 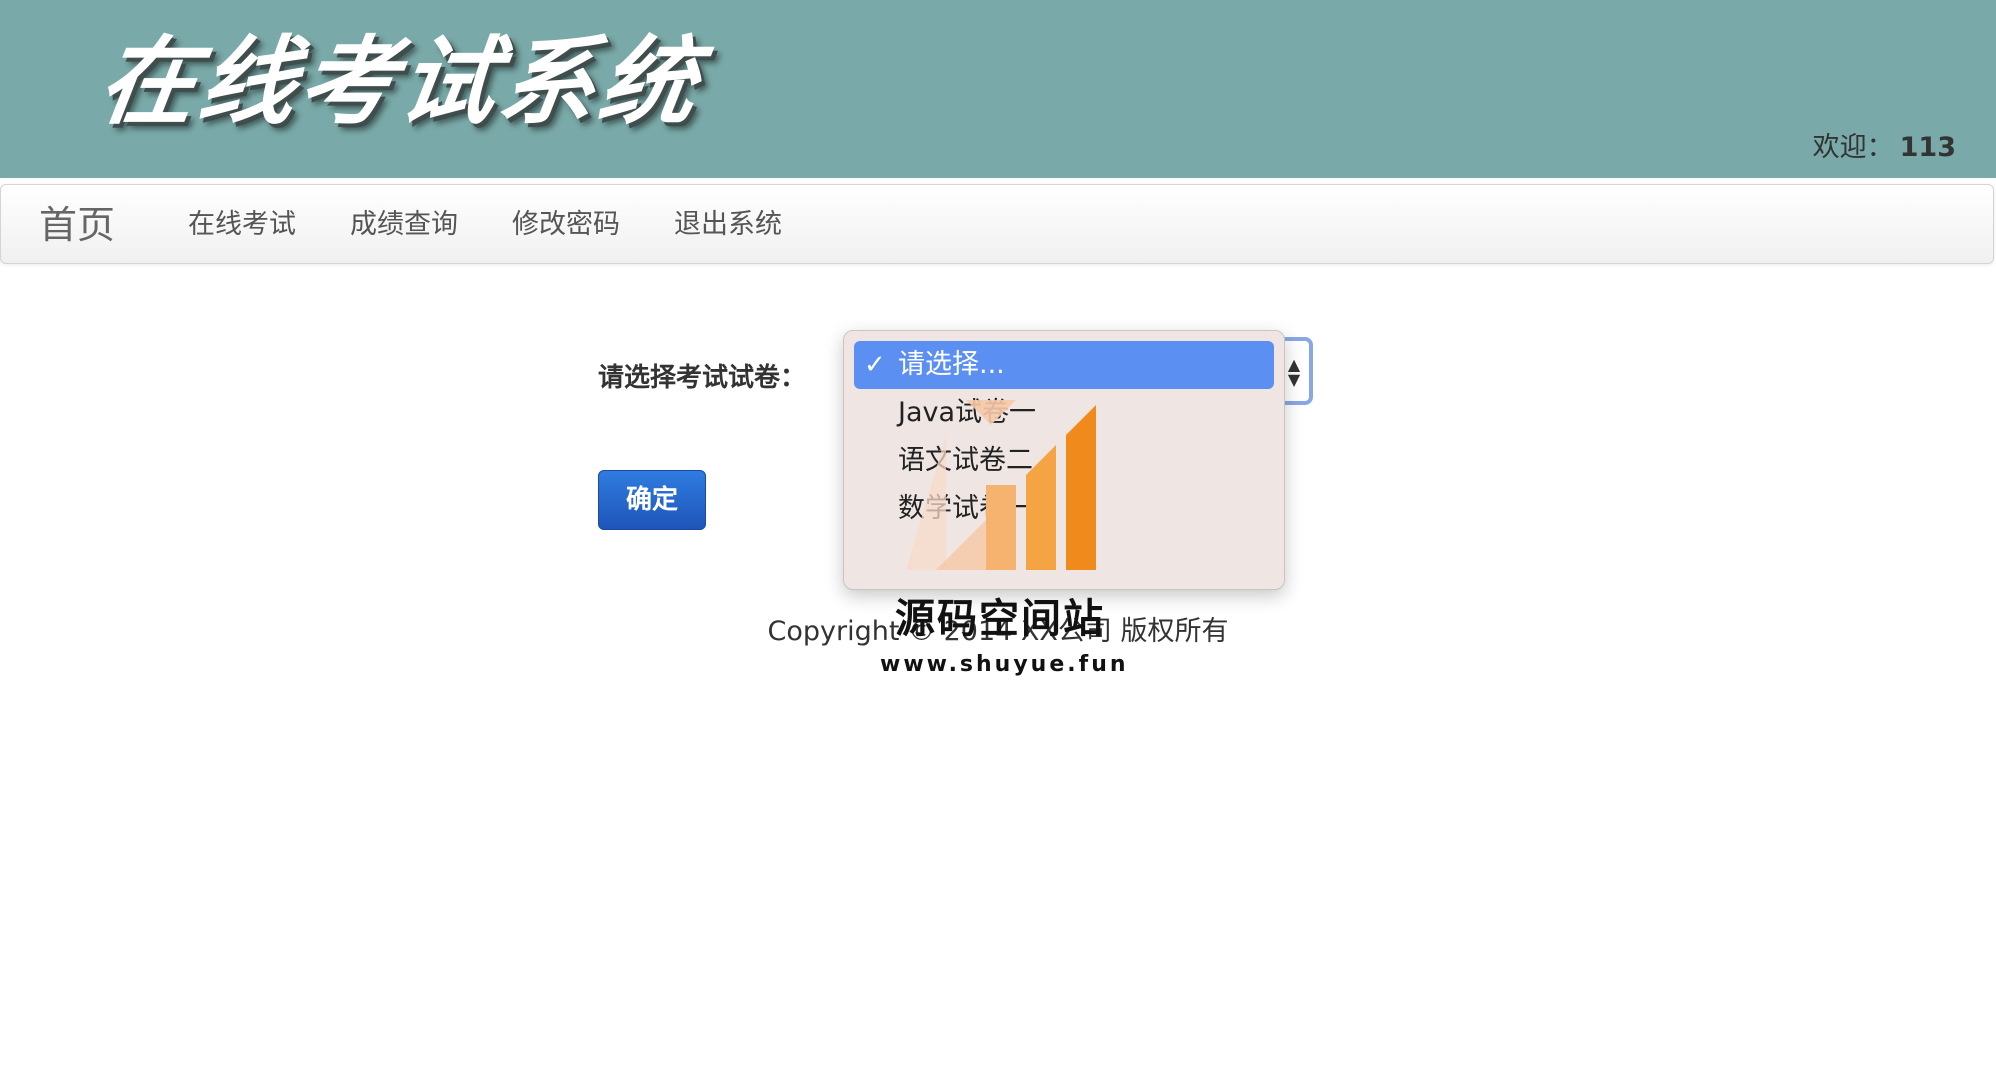 What do you see at coordinates (965, 460) in the screenshot?
I see `option-label: 语文试卷二` at bounding box center [965, 460].